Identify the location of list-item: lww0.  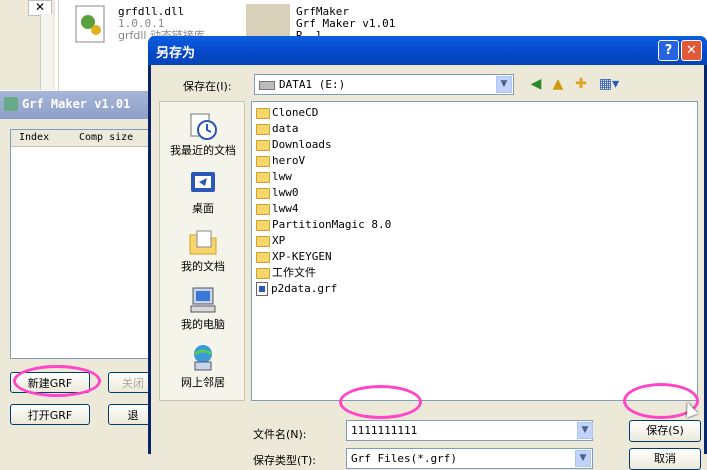
(277, 193).